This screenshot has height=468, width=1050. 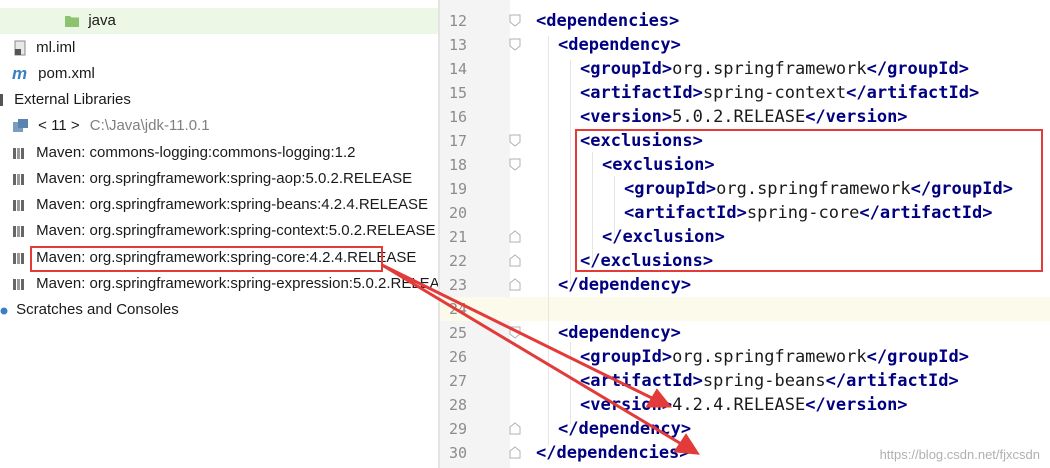 What do you see at coordinates (745, 21) in the screenshot?
I see `code-line: 12 <dependencies>` at bounding box center [745, 21].